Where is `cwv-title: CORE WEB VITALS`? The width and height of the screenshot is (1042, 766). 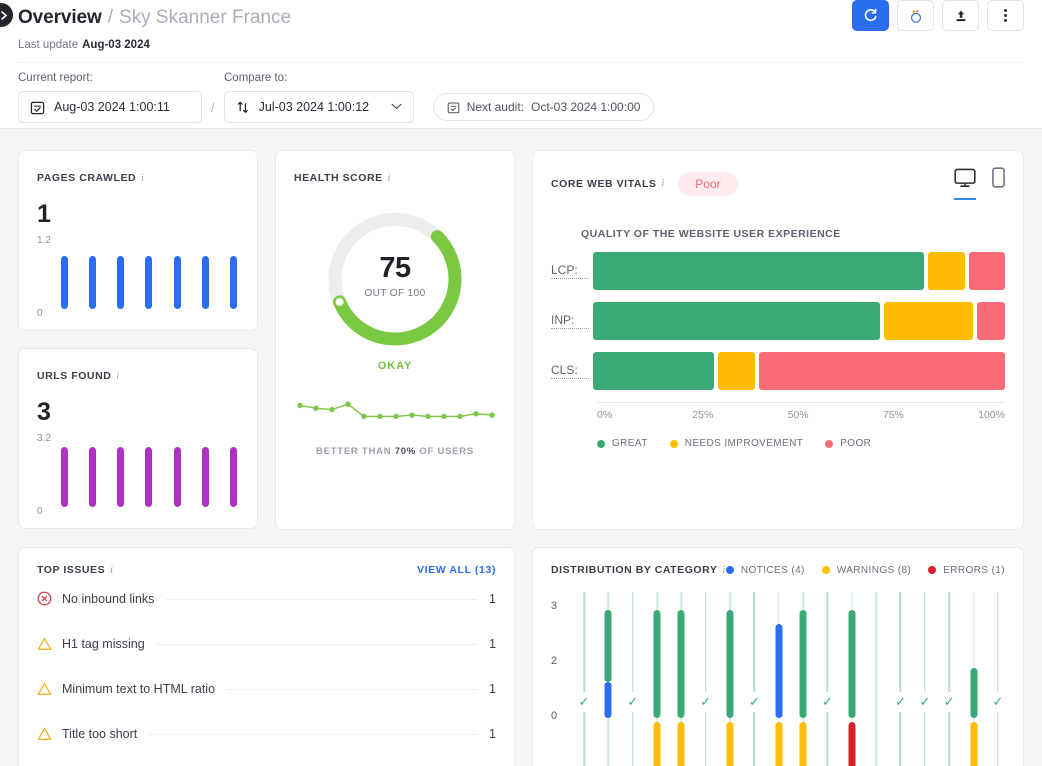
cwv-title: CORE WEB VITALS is located at coordinates (604, 183).